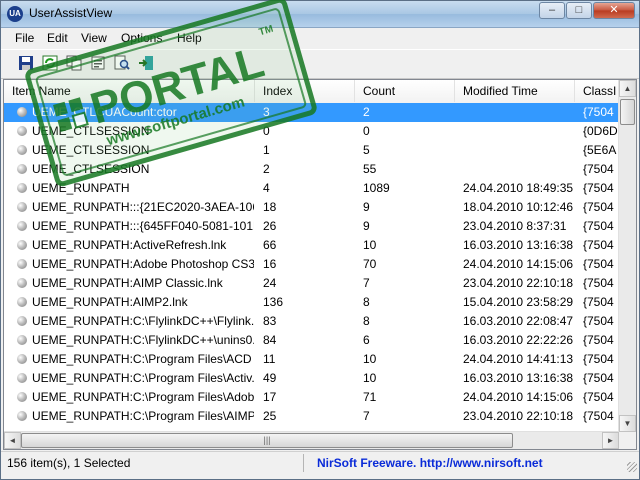 This screenshot has height=480, width=640. Describe the element at coordinates (270, 226) in the screenshot. I see `cell-index: 26` at that location.